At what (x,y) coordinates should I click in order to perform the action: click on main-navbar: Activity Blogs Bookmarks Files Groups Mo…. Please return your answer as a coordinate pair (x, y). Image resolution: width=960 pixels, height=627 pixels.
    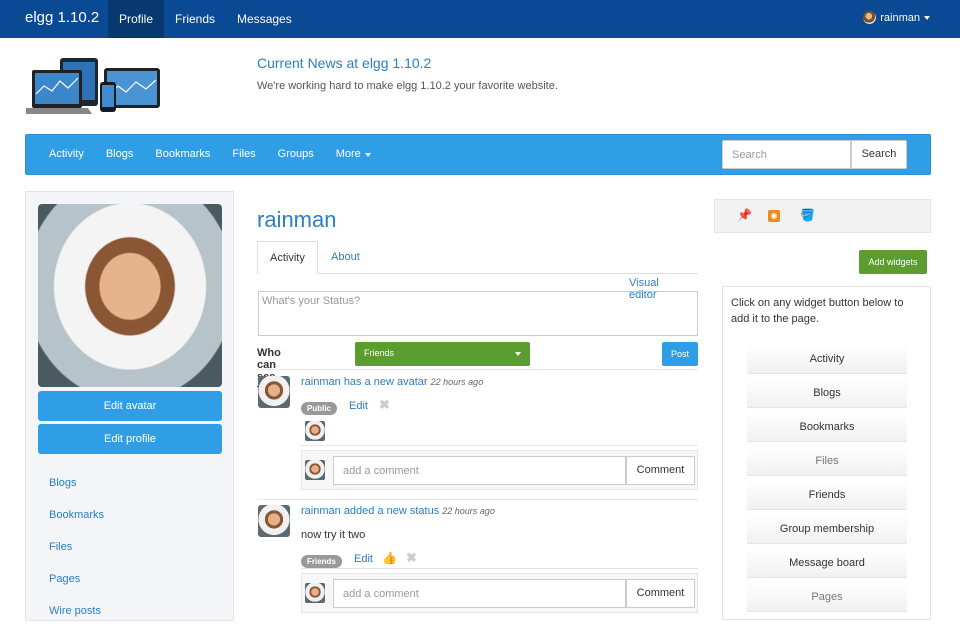
    Looking at the image, I should click on (478, 154).